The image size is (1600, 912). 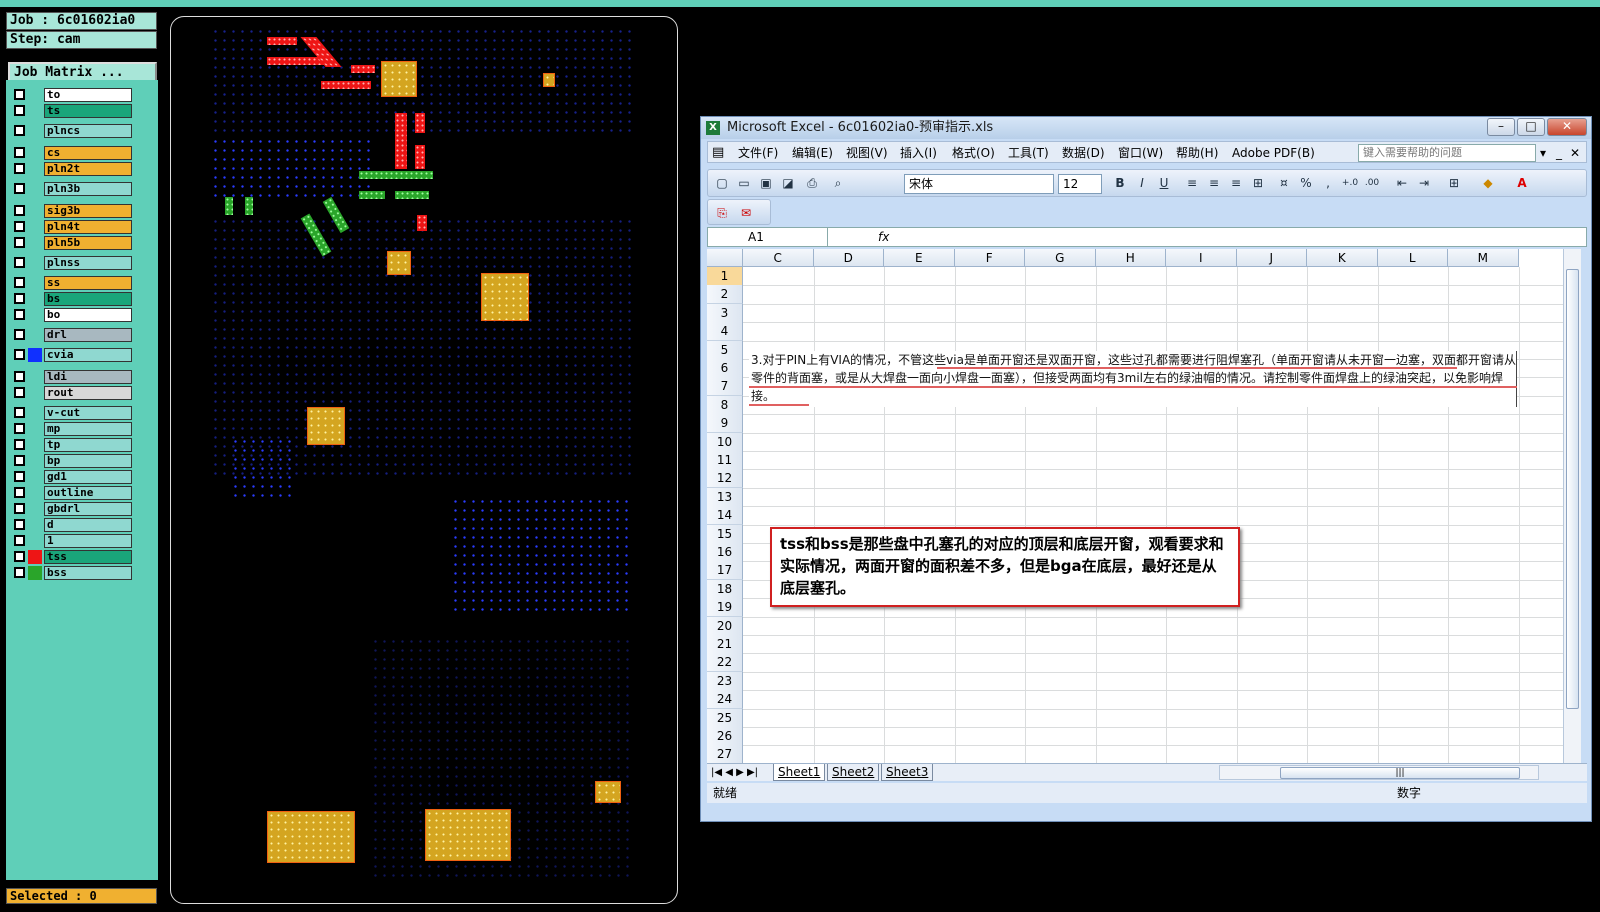 I want to click on comma-icon: ,, so click(x=1328, y=183).